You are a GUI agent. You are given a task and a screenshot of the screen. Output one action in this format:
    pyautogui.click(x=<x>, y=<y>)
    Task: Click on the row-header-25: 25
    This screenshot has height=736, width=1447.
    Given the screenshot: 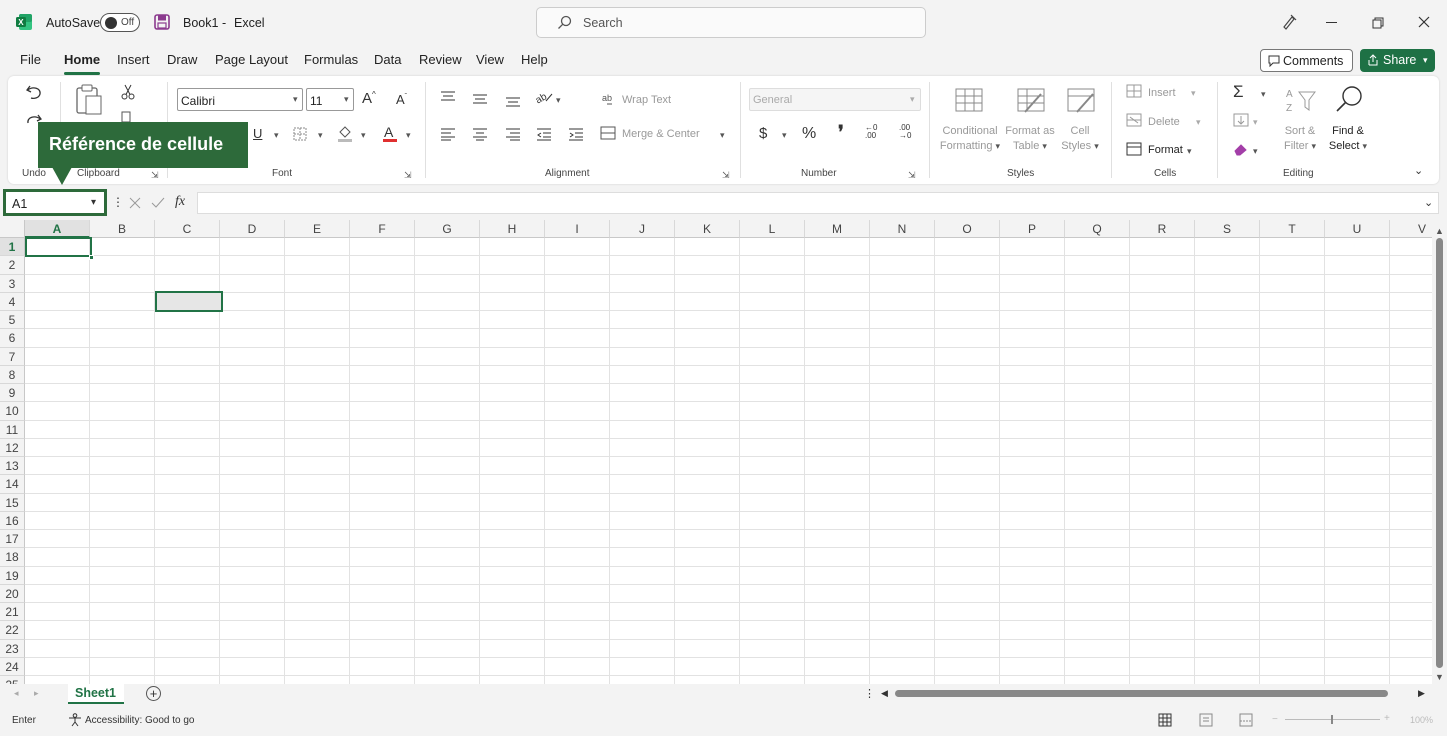 What is the action you would take?
    pyautogui.click(x=12, y=680)
    